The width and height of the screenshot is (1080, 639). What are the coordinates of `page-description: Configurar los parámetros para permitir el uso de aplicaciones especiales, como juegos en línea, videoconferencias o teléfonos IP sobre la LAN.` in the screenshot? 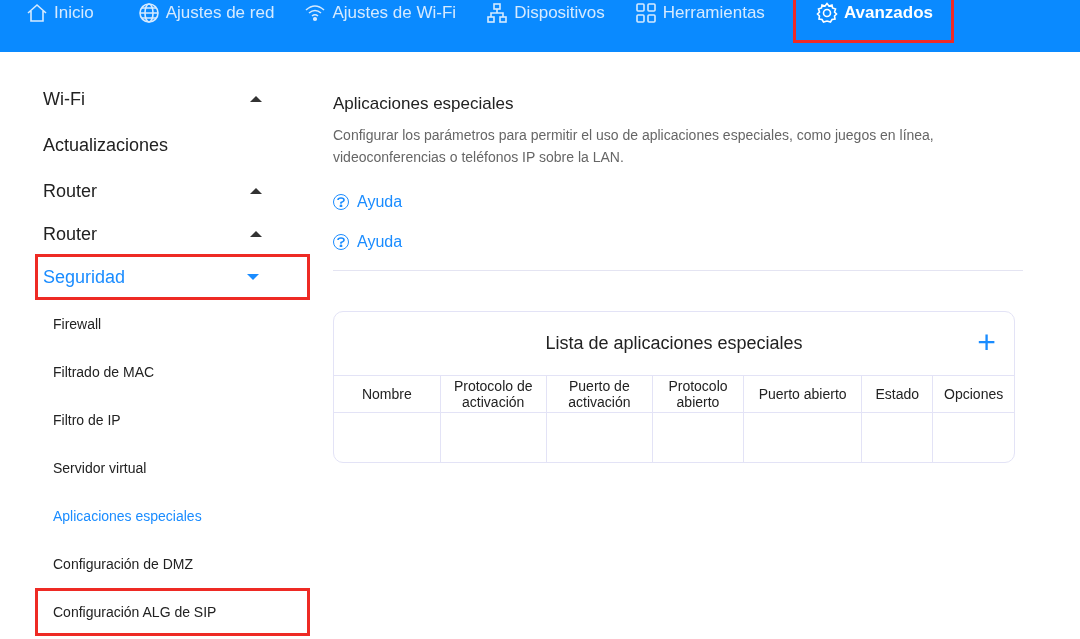 It's located at (634, 146).